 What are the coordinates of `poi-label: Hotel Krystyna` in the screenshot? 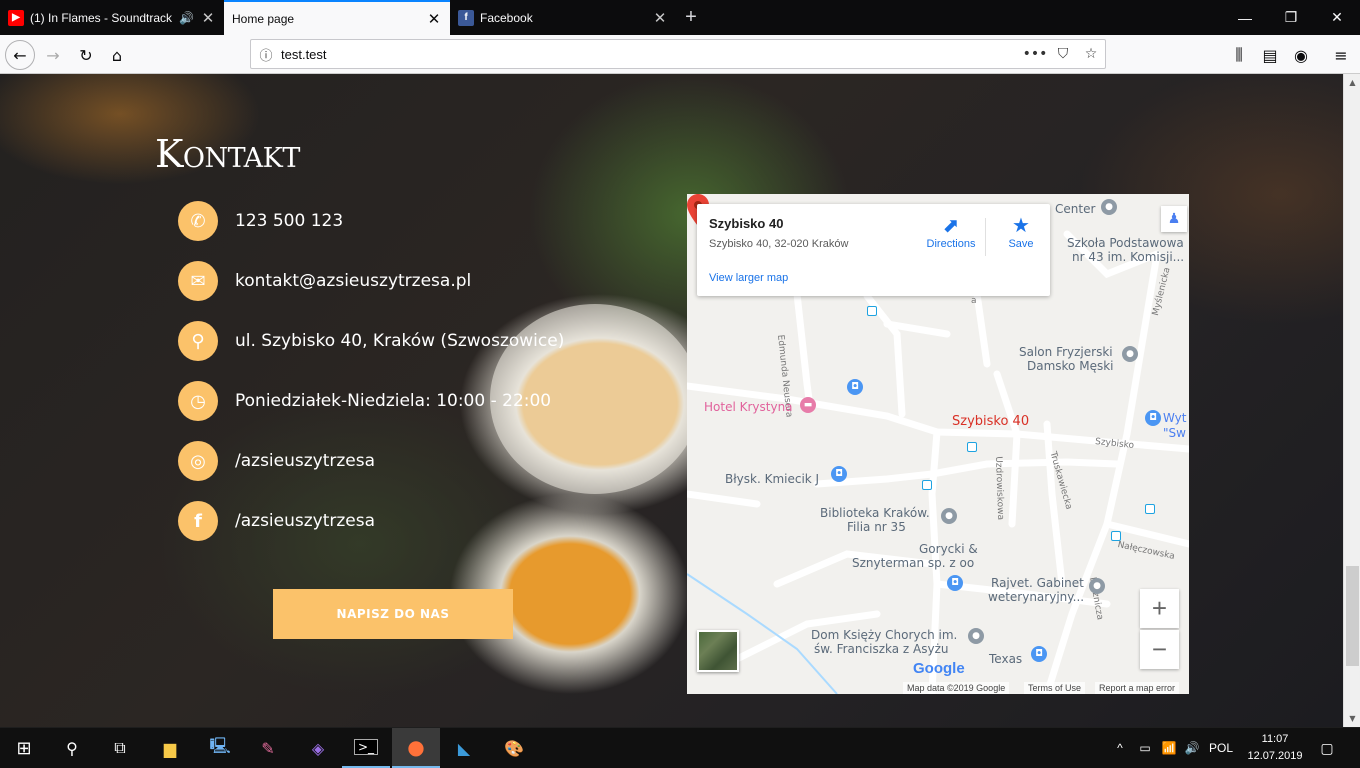 It's located at (748, 407).